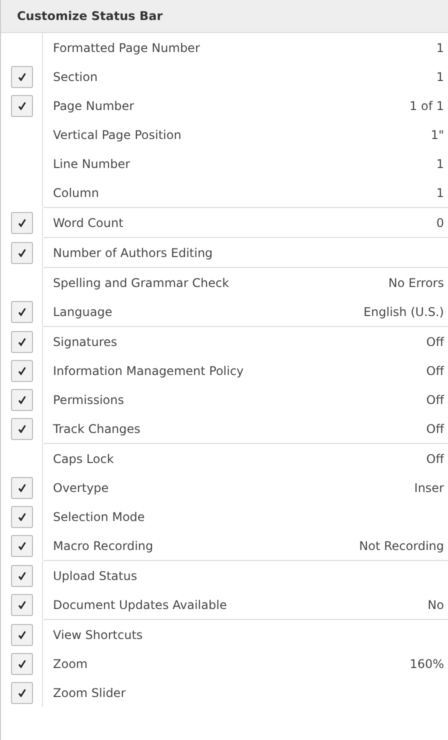 The width and height of the screenshot is (448, 740). I want to click on menu-item: Number of Authors Editing, so click(224, 252).